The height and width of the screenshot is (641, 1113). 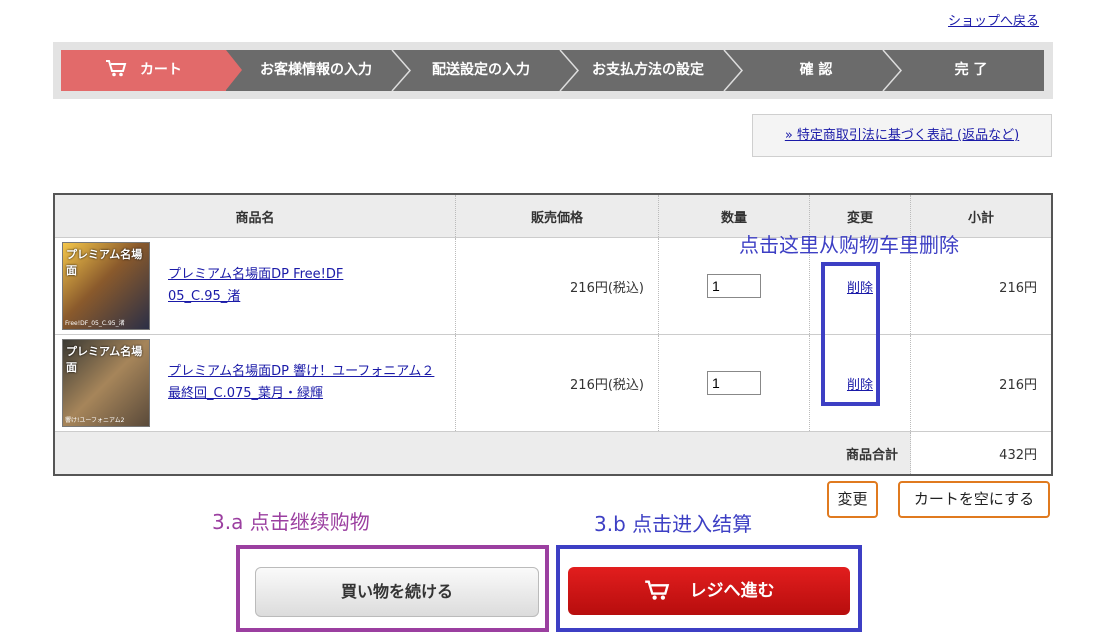 What do you see at coordinates (481, 70) in the screenshot?
I see `step-shipping: 配送設定の入力` at bounding box center [481, 70].